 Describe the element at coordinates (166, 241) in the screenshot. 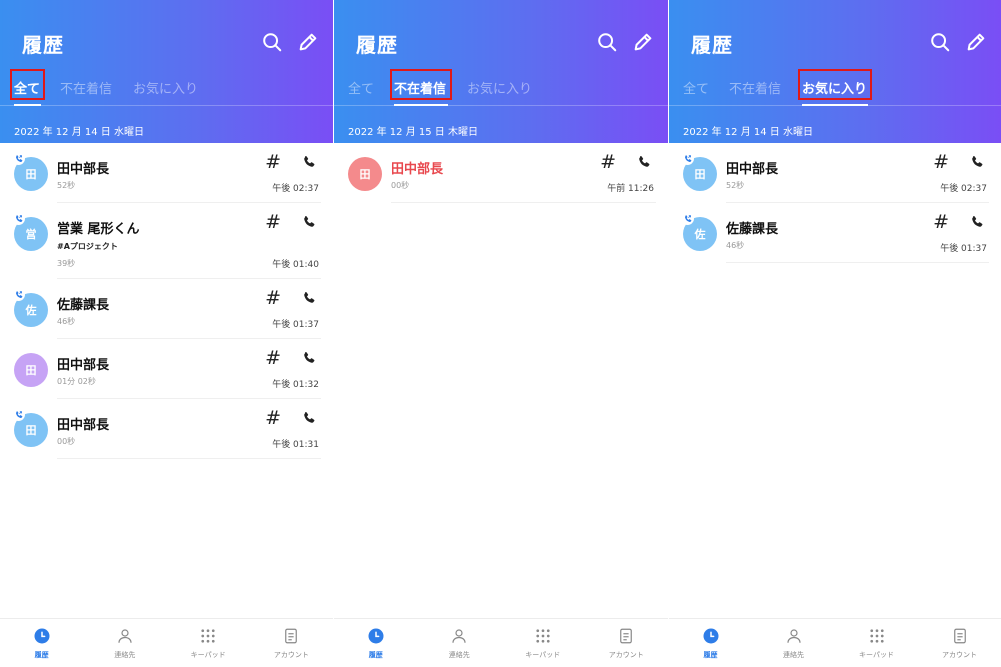

I see `list-item: 営営業 尾形くん #Aプロジェクト 39秒 # 午後 01:40` at that location.